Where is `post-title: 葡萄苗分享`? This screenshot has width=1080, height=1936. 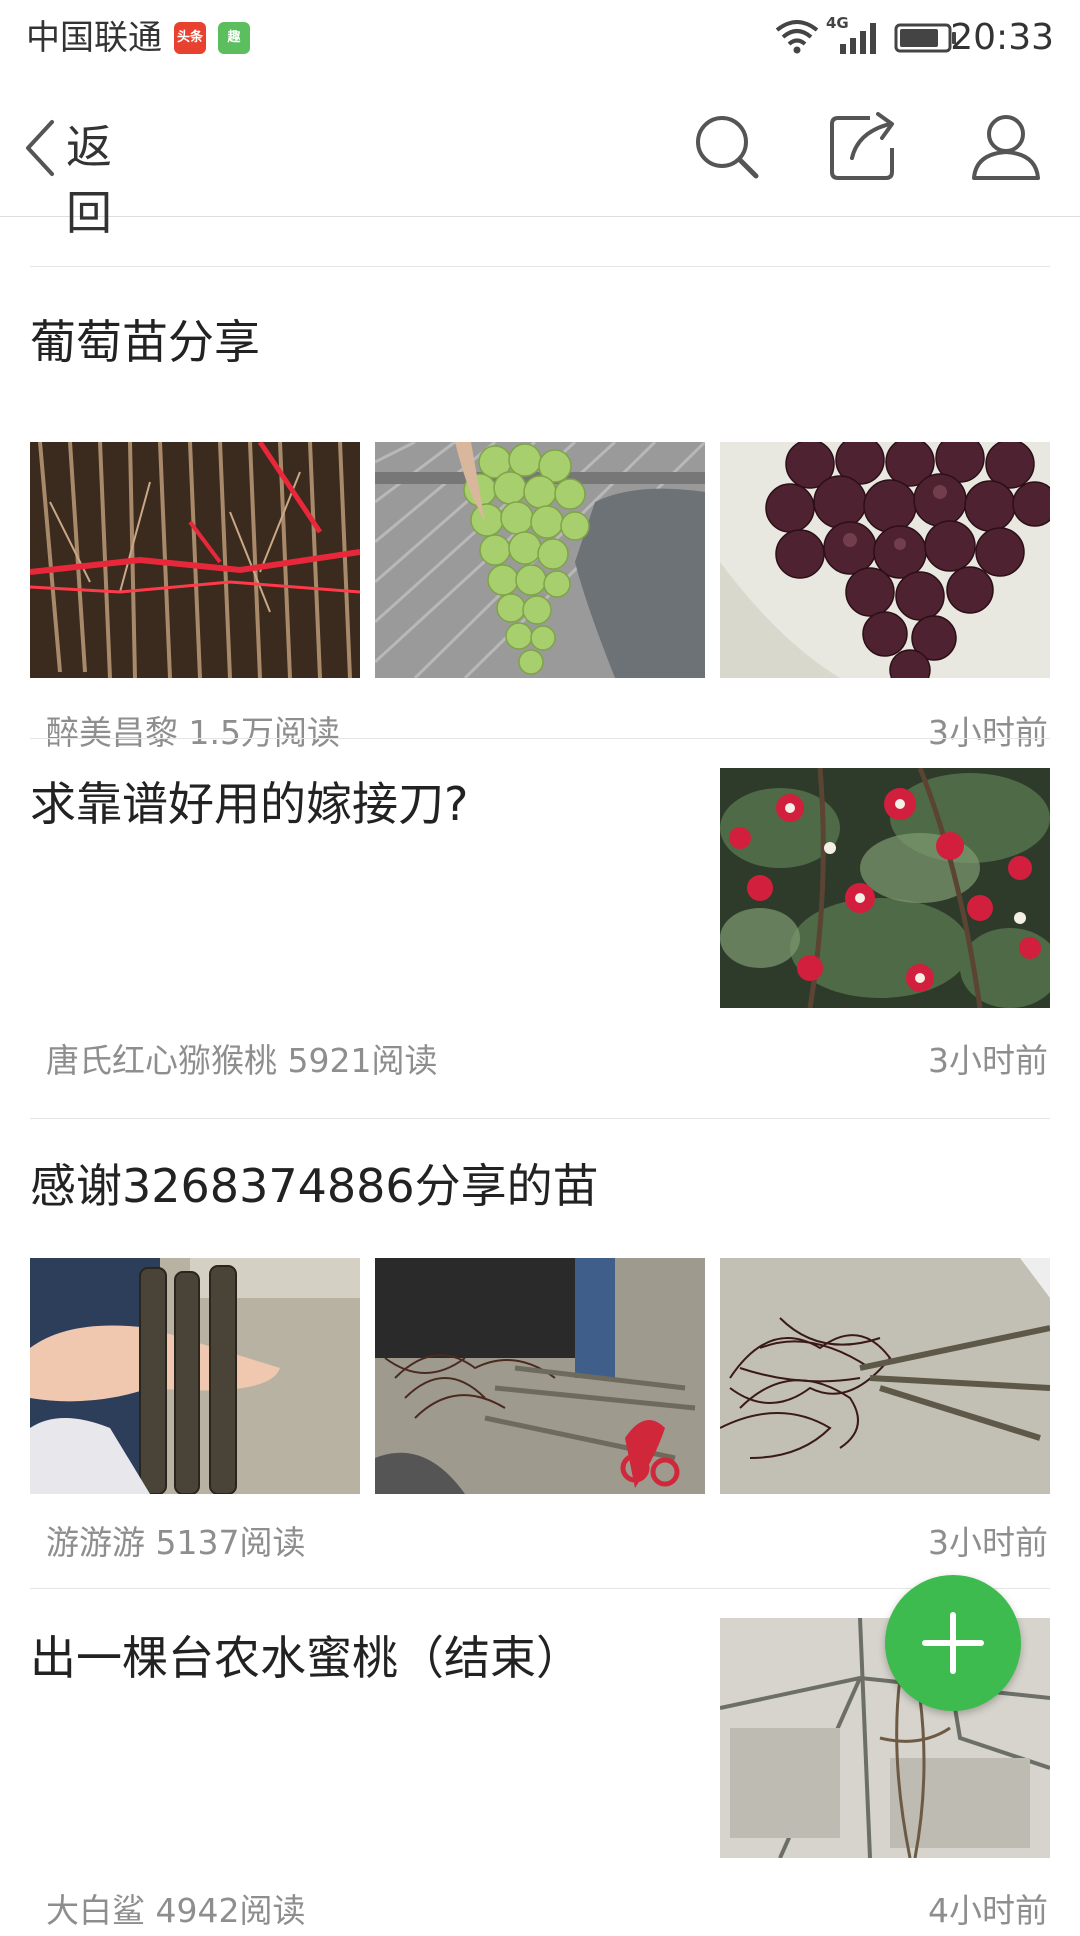
post-title: 葡萄苗分享 is located at coordinates (145, 342).